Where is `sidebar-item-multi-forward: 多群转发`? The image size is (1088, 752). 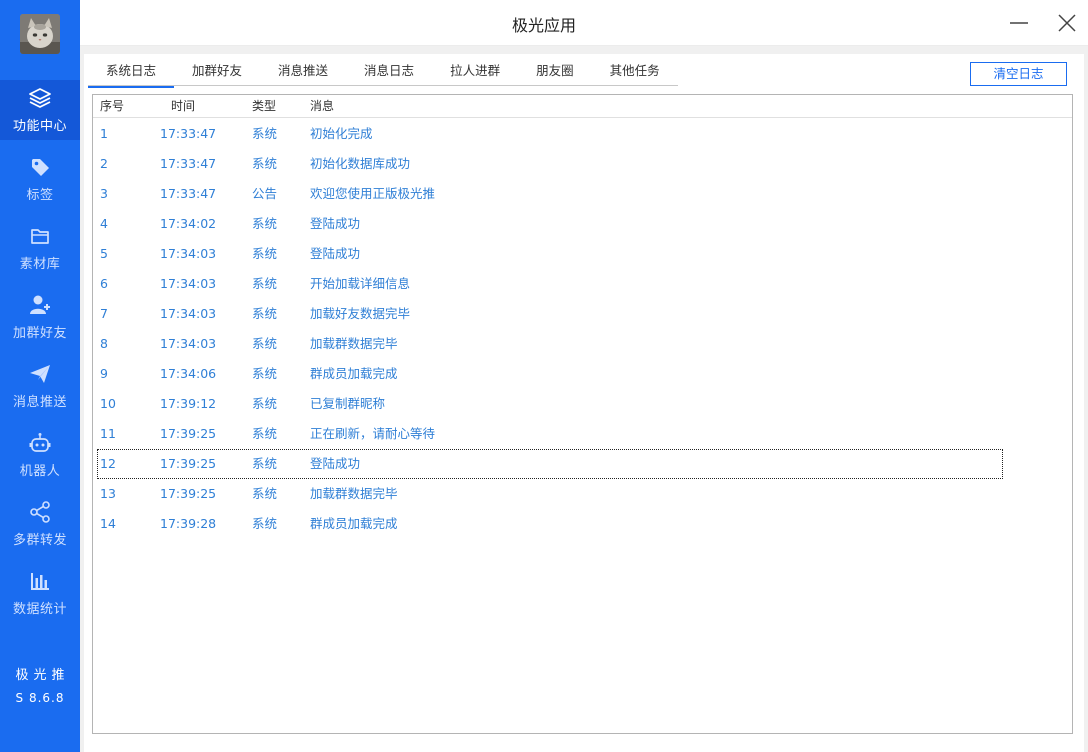
sidebar-item-multi-forward: 多群转发 is located at coordinates (40, 524).